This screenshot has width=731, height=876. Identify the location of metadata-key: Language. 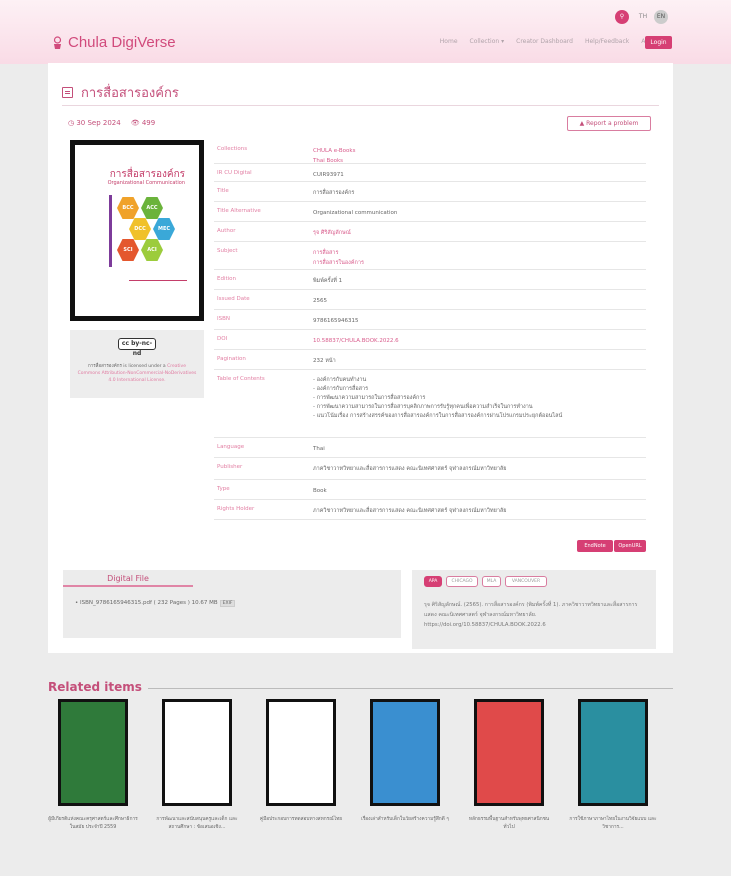
(231, 447).